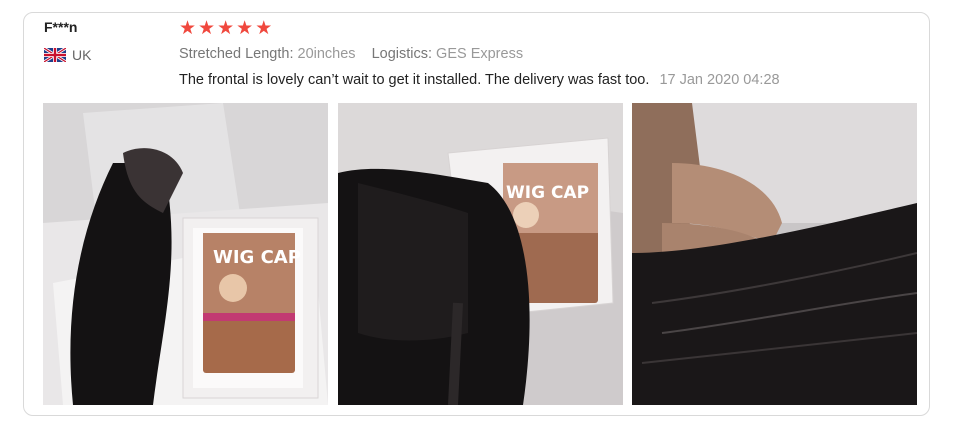 The width and height of the screenshot is (960, 432). What do you see at coordinates (61, 27) in the screenshot?
I see `reviewer-name: F***n` at bounding box center [61, 27].